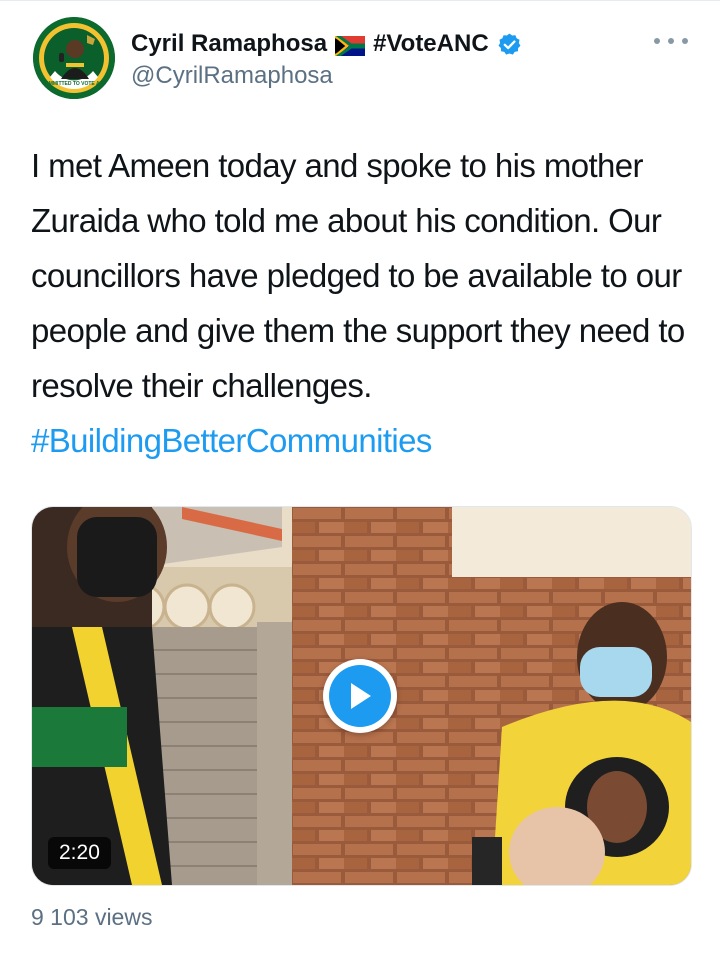 Image resolution: width=720 pixels, height=956 pixels. Describe the element at coordinates (229, 44) in the screenshot. I see `author-name: Cyril Ramaphosa` at that location.